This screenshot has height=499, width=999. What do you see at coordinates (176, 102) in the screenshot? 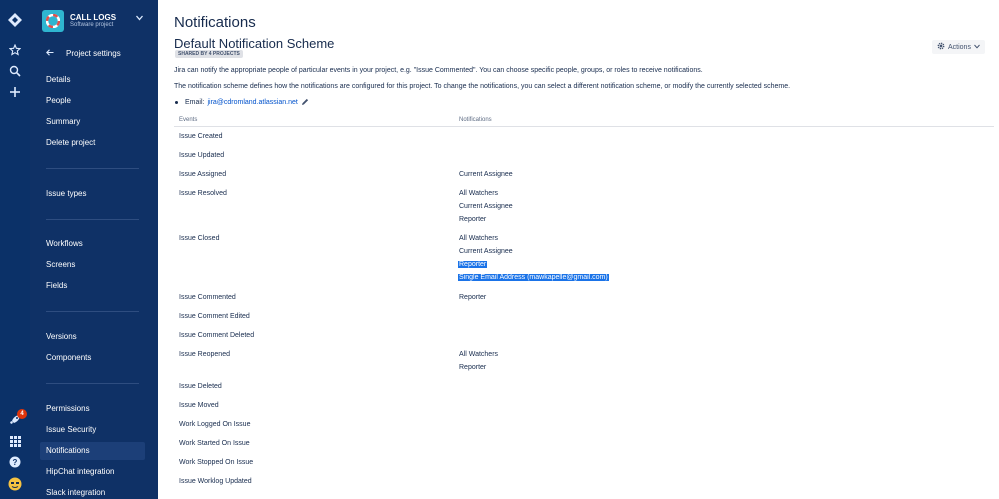
I see `list-bullet` at bounding box center [176, 102].